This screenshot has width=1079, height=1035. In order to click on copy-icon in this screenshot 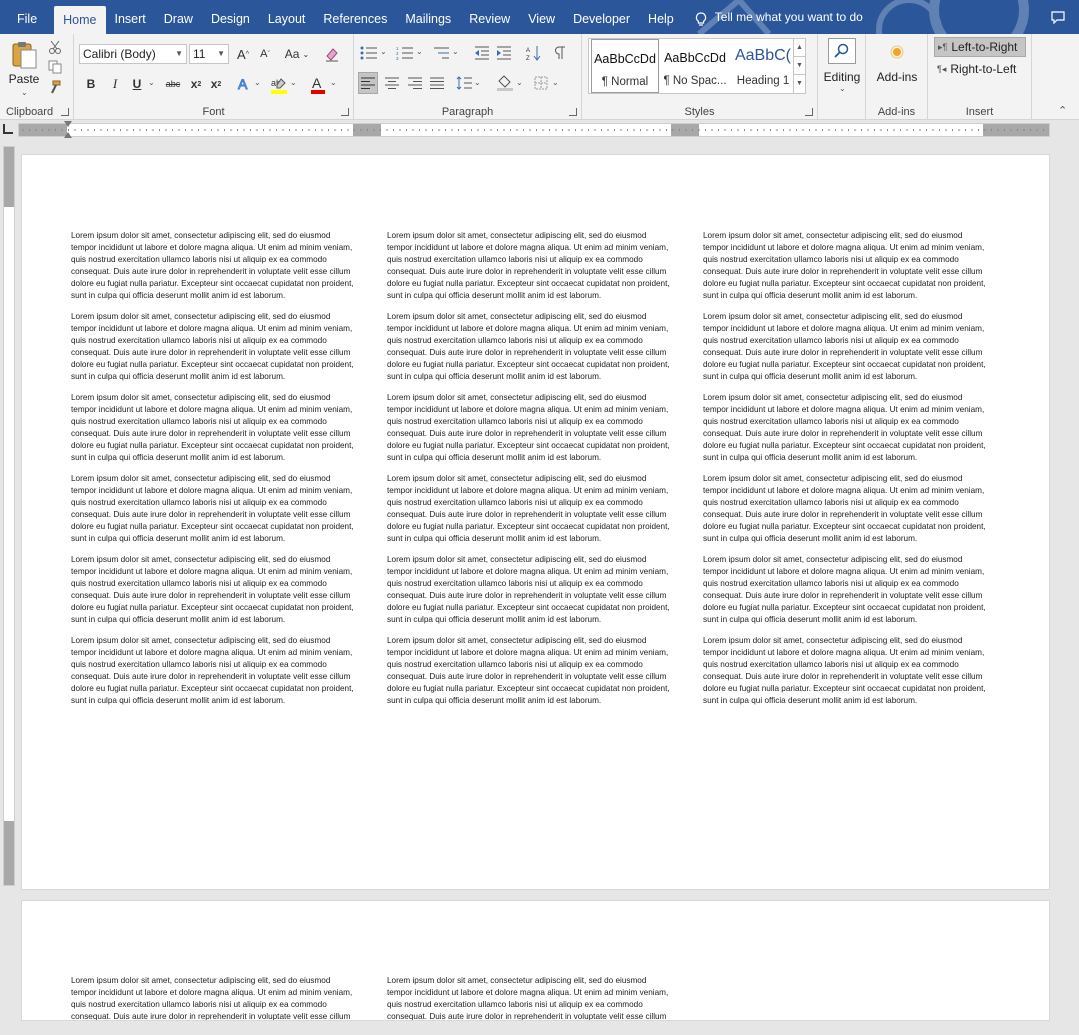, I will do `click(55, 67)`.